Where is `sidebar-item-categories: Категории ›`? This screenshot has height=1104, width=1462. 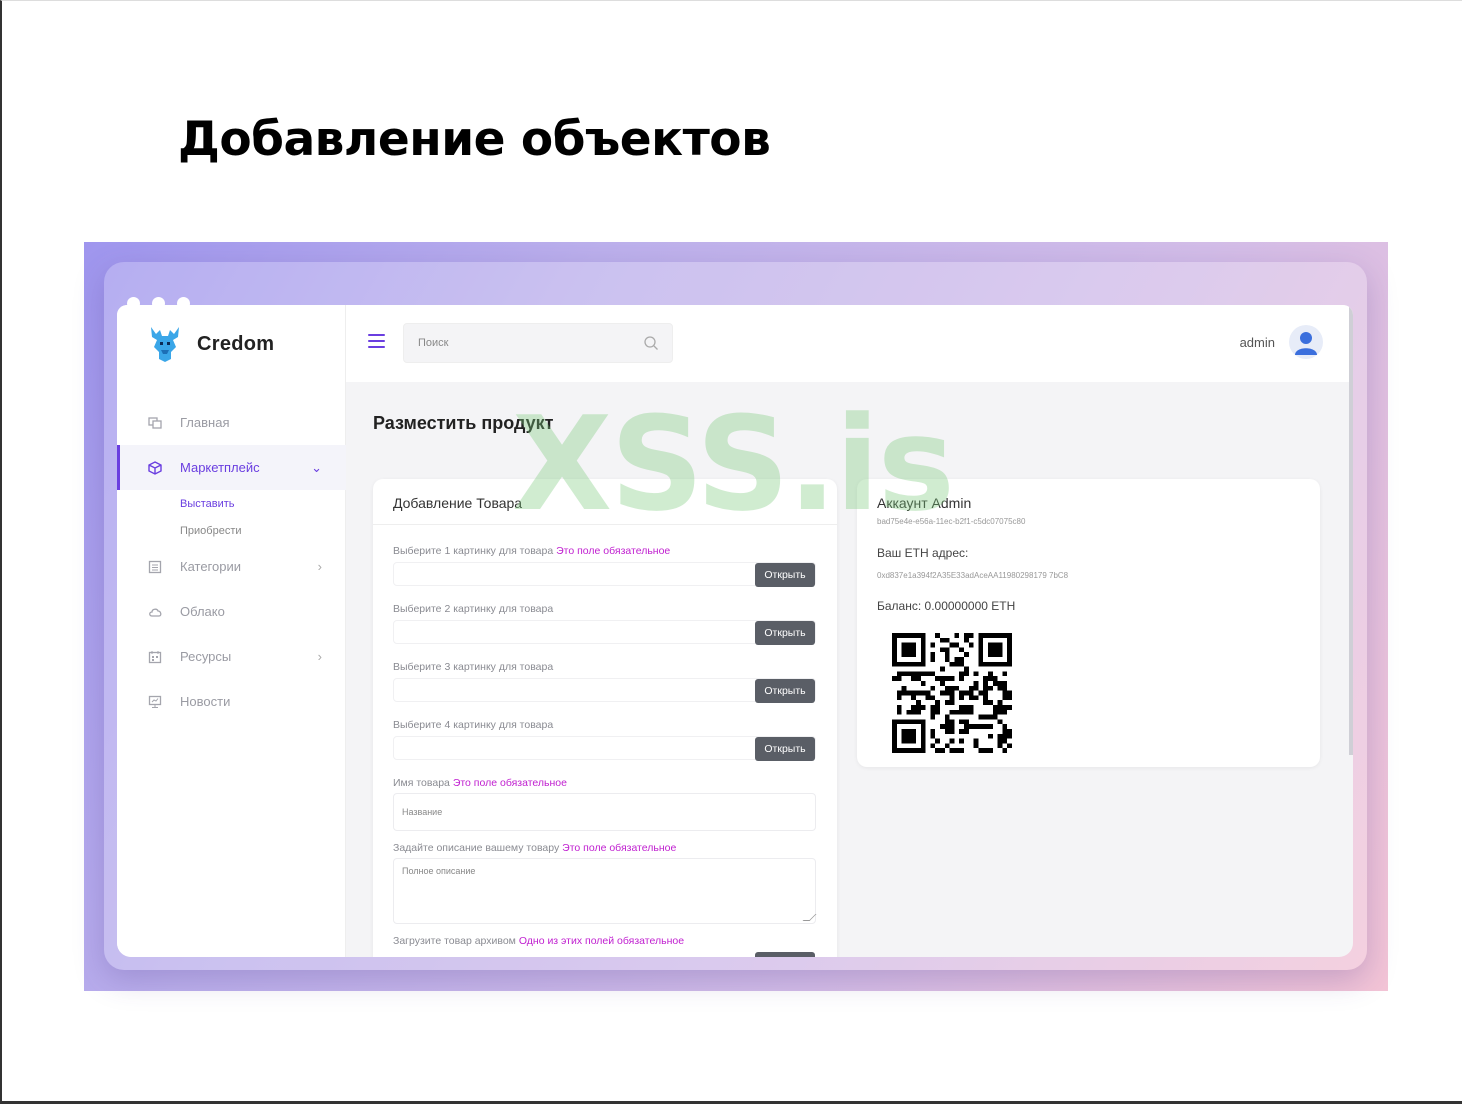 sidebar-item-categories: Категории › is located at coordinates (231, 566).